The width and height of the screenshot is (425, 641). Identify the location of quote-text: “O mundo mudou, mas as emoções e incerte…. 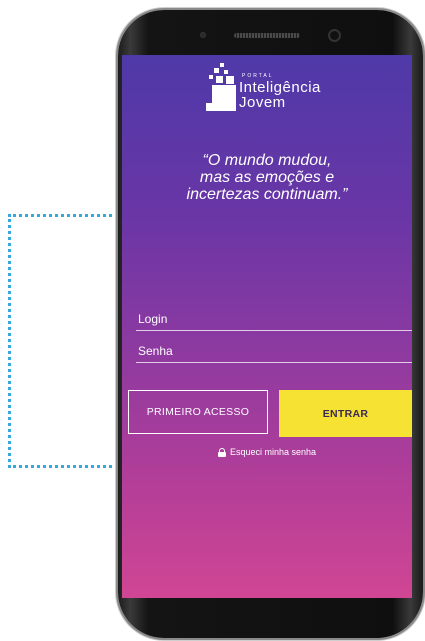
(267, 177).